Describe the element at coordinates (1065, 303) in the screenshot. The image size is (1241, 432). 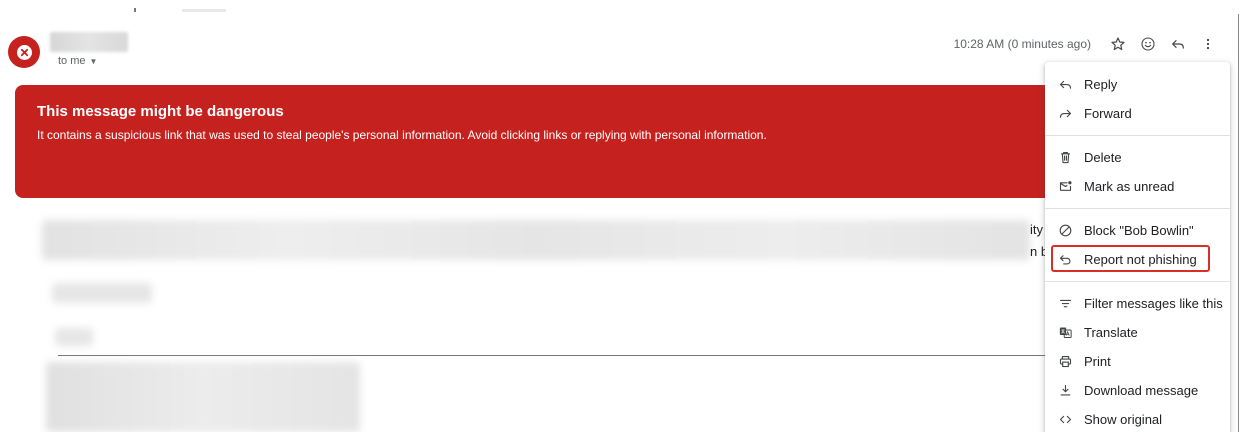
I see `filter-icon` at that location.